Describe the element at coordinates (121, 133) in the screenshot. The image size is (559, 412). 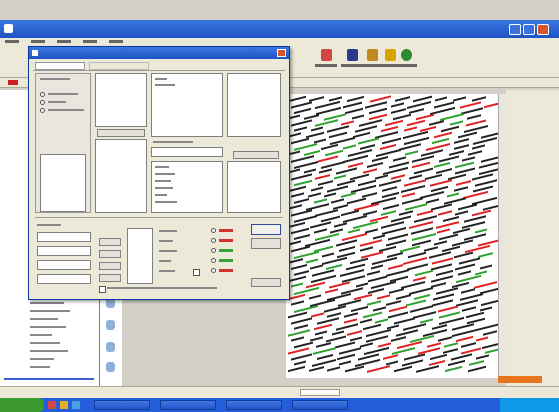
I see `add-button` at that location.